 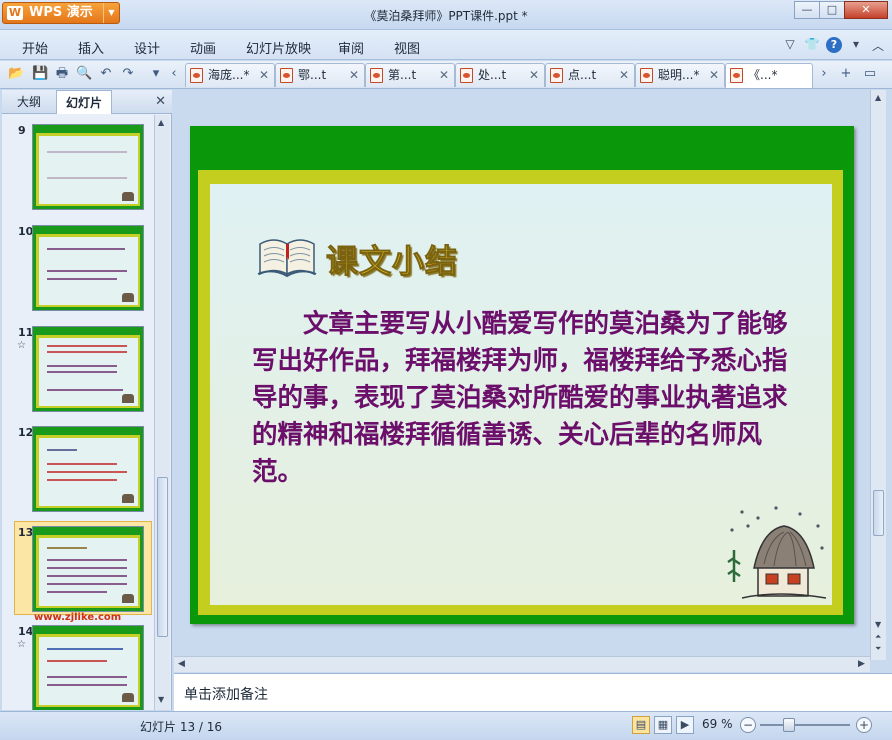 I want to click on chevron-down-icon: ▾, so click(x=856, y=45).